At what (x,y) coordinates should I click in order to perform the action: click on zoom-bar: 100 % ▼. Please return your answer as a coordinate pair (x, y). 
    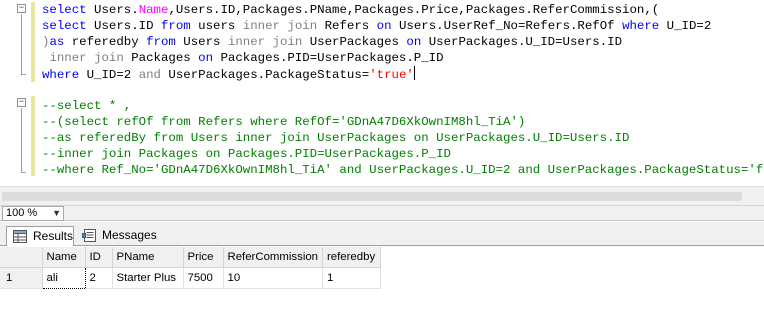
    Looking at the image, I should click on (382, 213).